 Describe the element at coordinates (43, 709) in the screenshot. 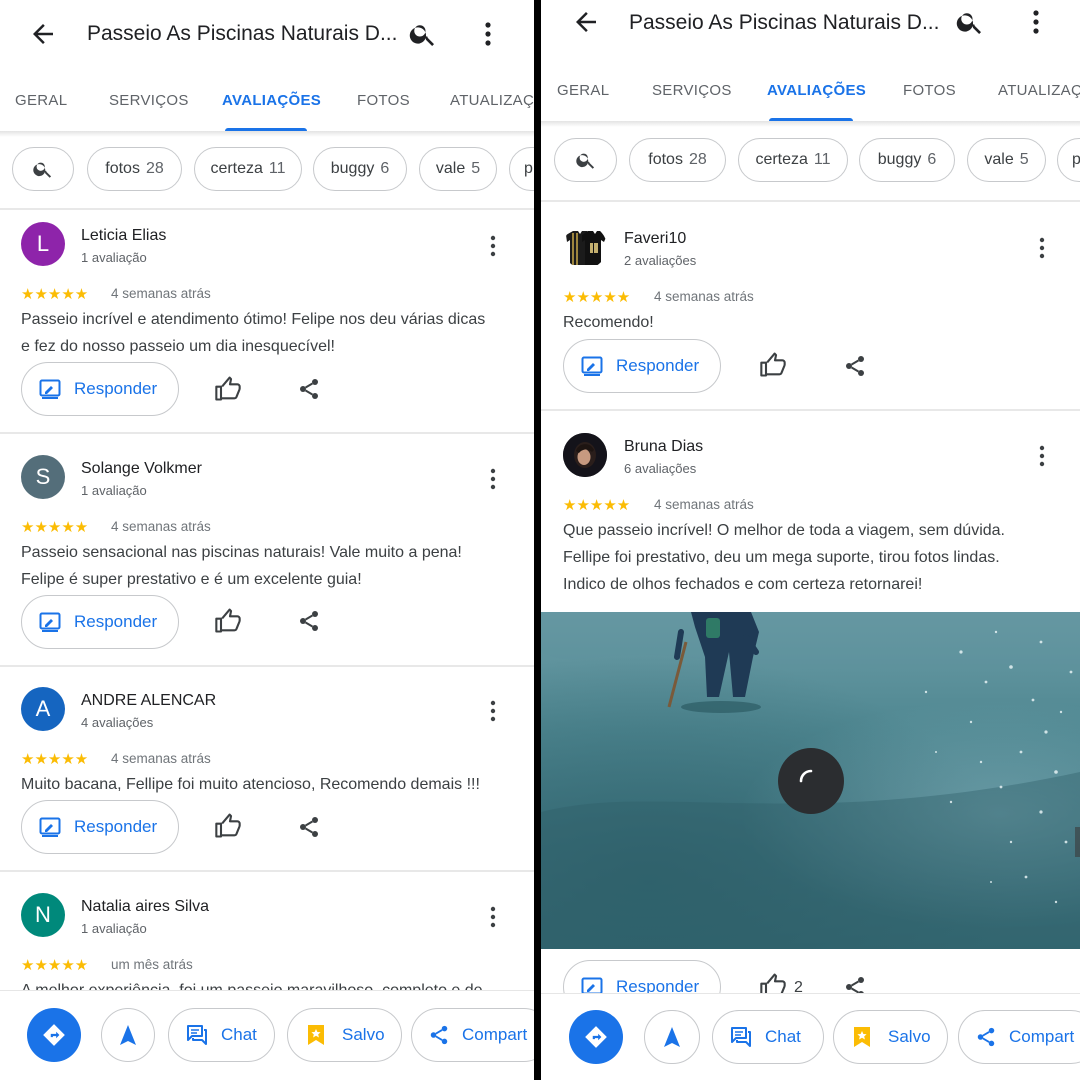

I see `avatar: A` at that location.